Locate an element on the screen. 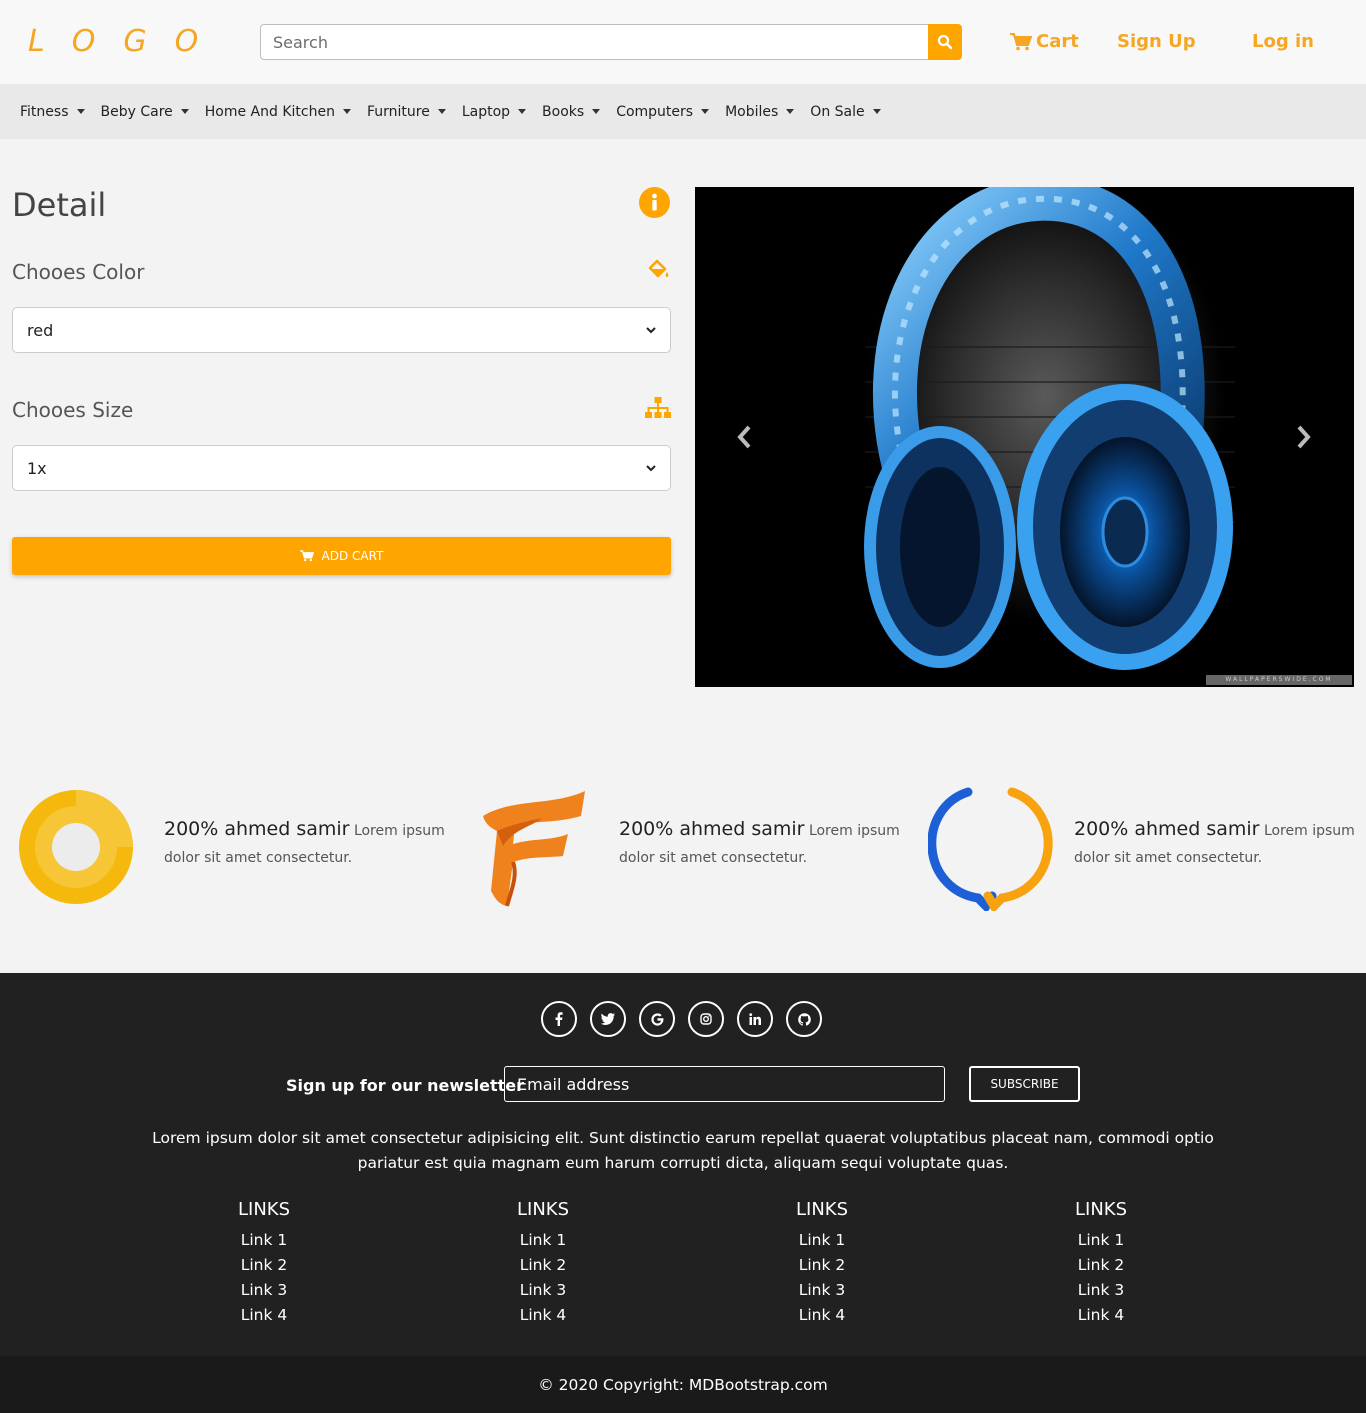 The image size is (1366, 1413). instagram-button is located at coordinates (706, 1019).